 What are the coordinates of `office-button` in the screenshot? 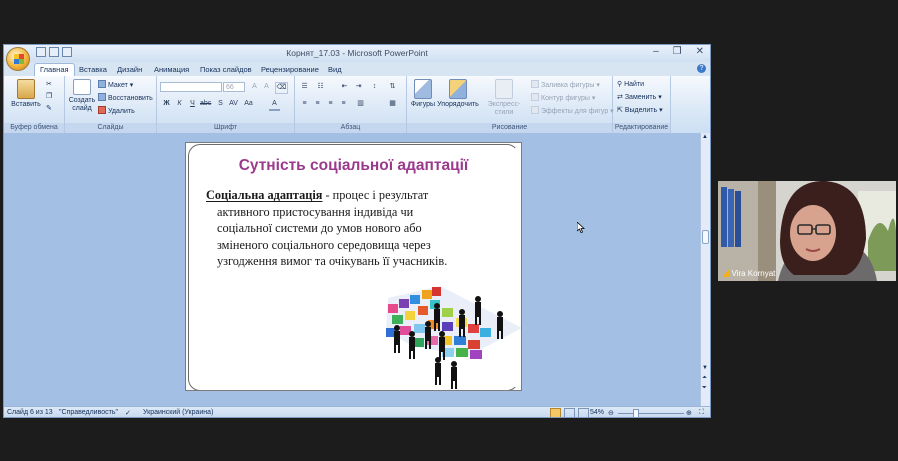 It's located at (18, 59).